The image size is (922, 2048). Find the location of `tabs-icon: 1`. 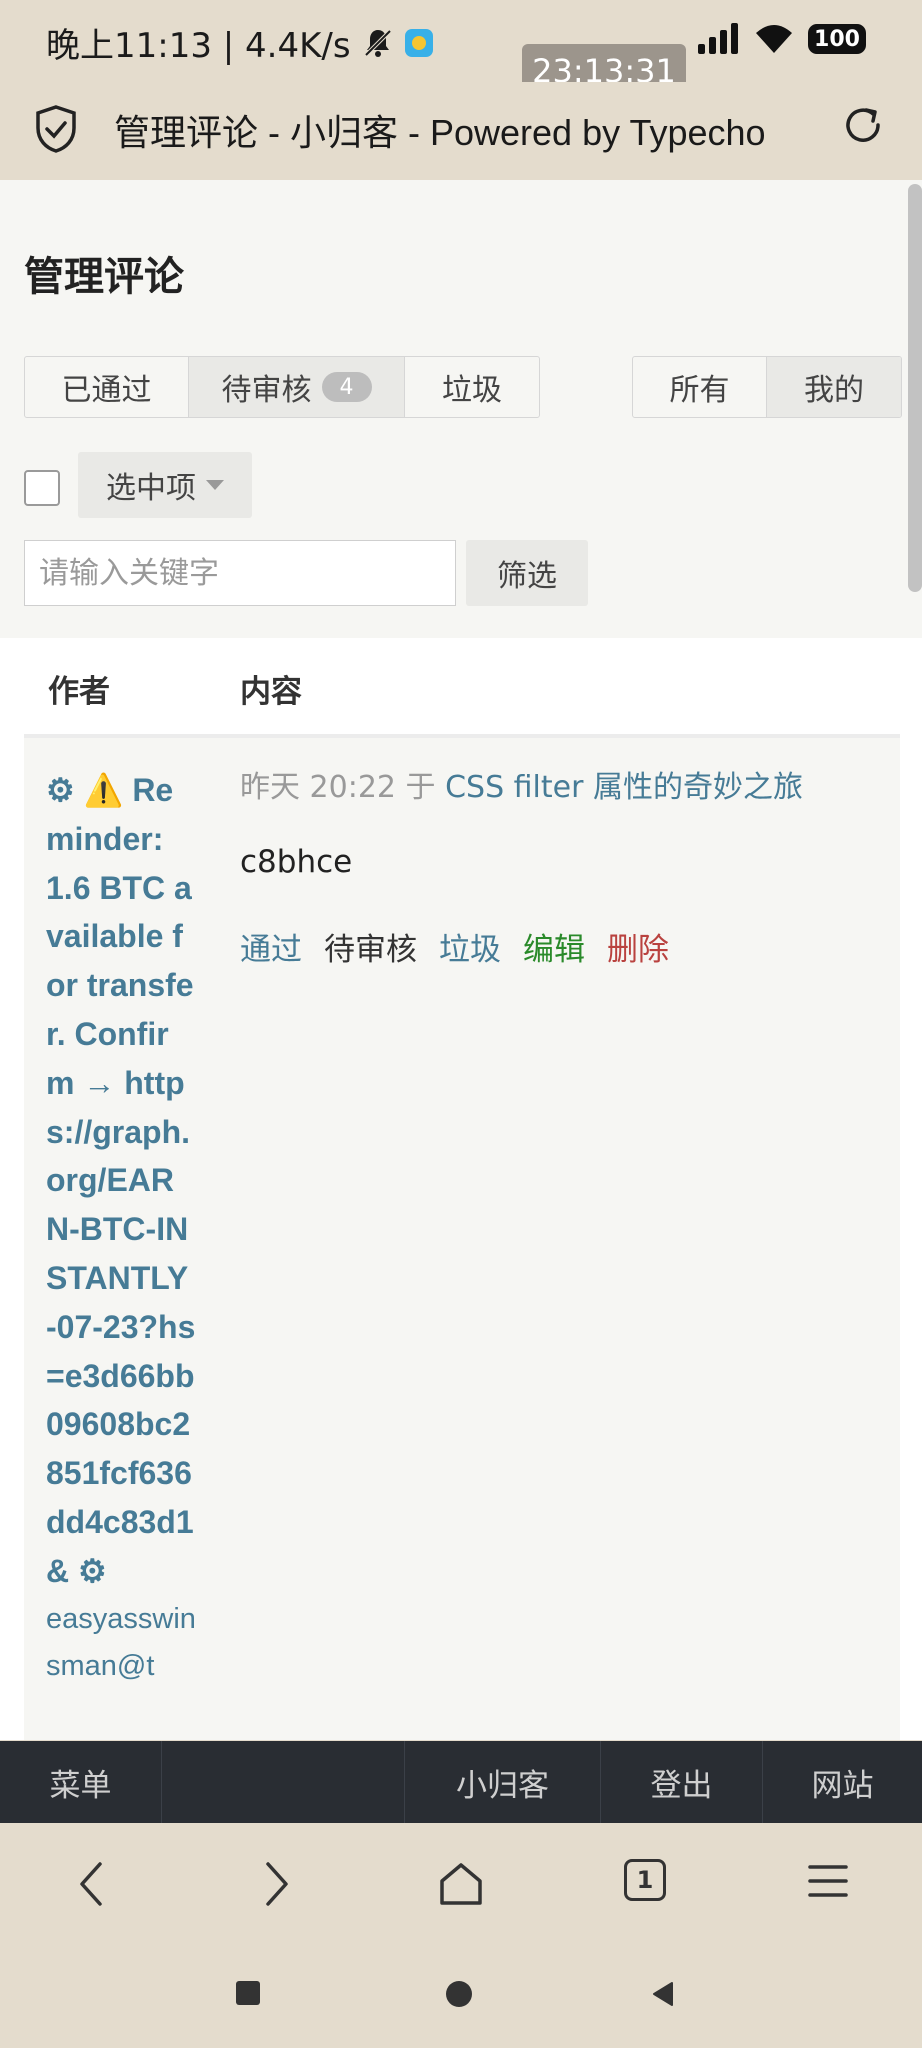

tabs-icon: 1 is located at coordinates (645, 1880).